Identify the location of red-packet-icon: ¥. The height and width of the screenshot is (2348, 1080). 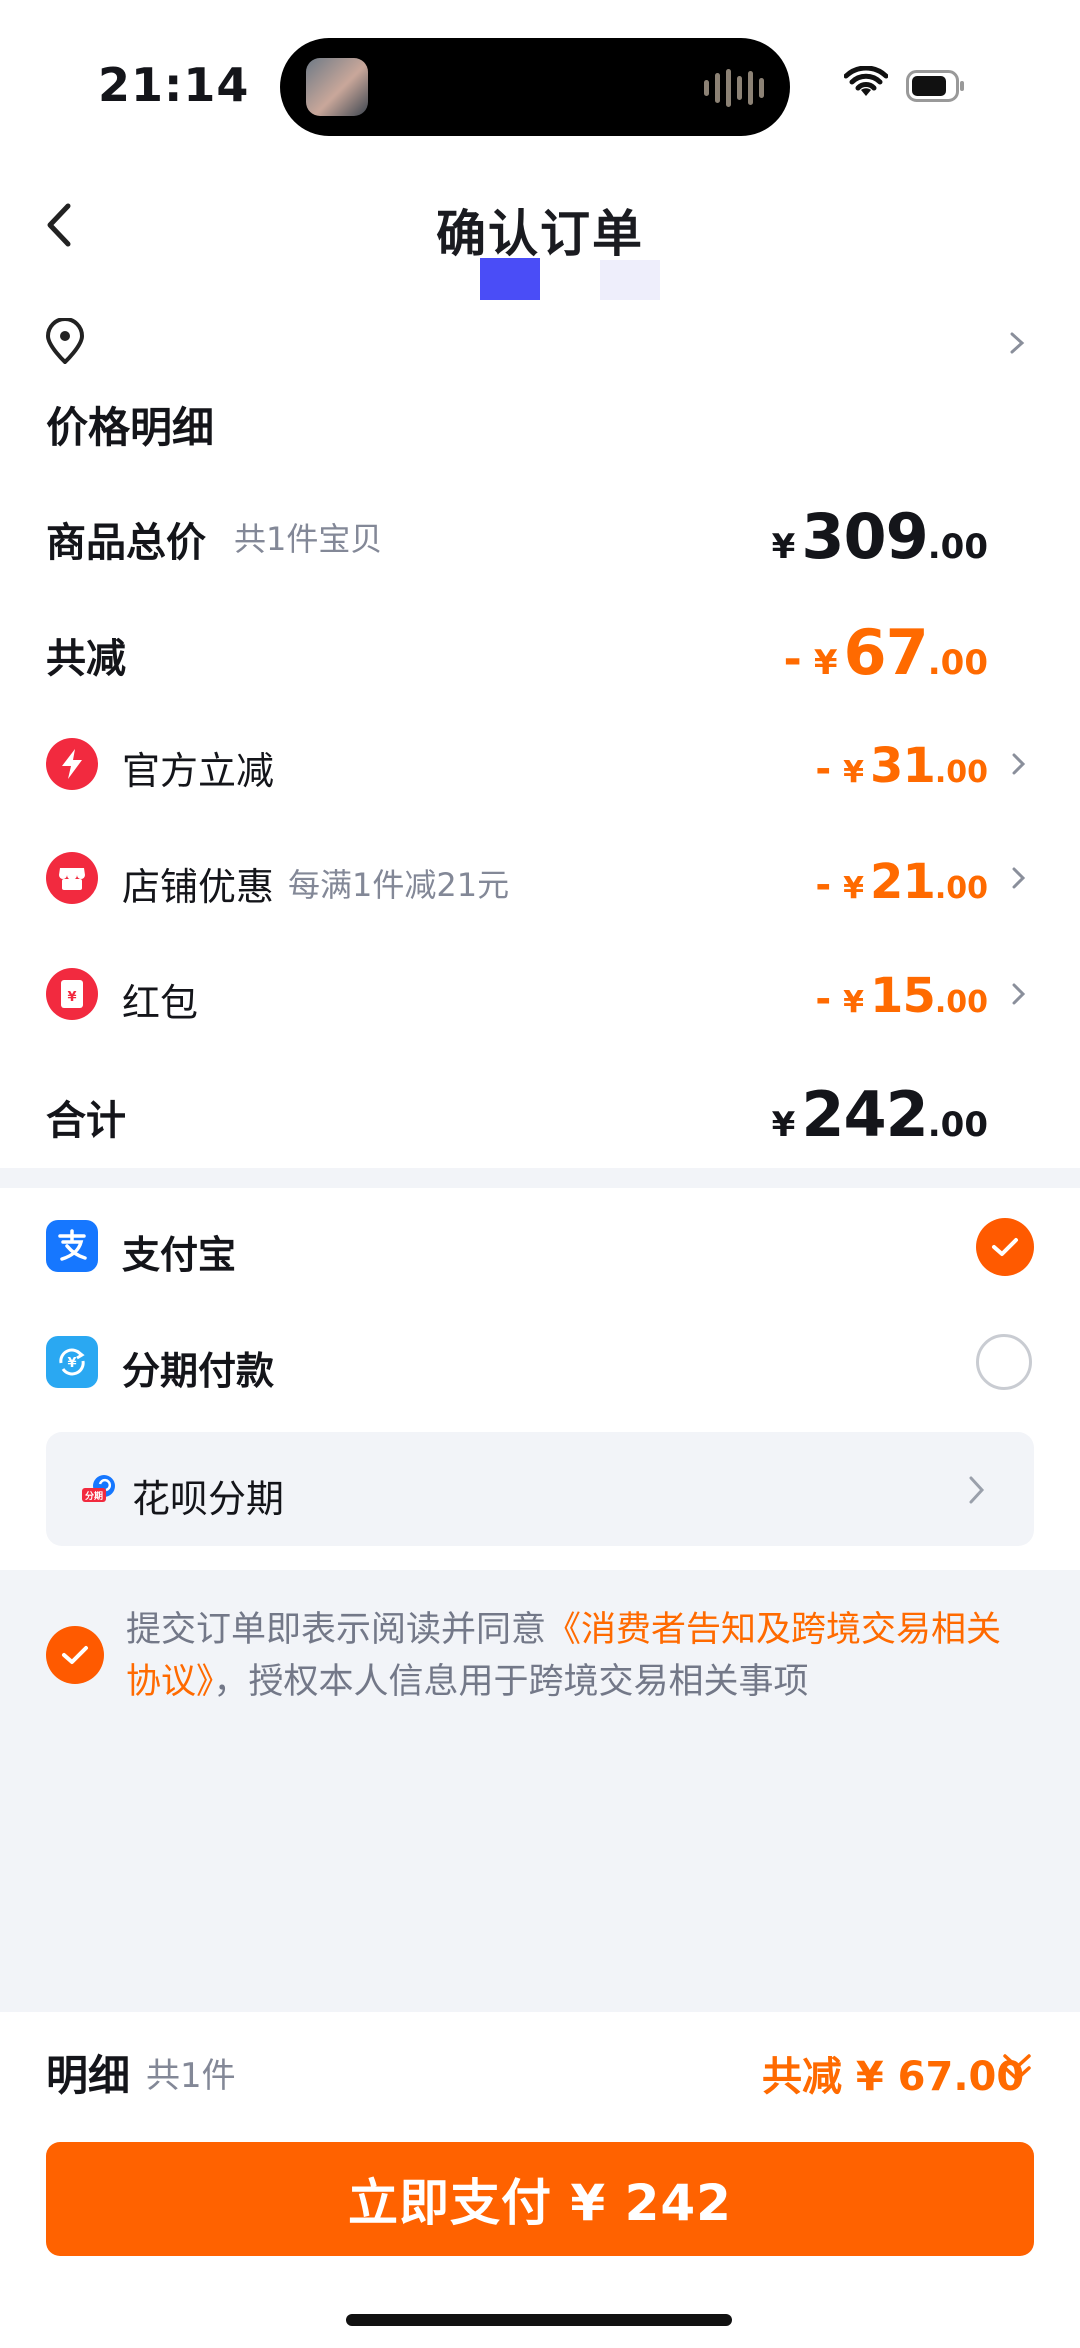
(72, 994).